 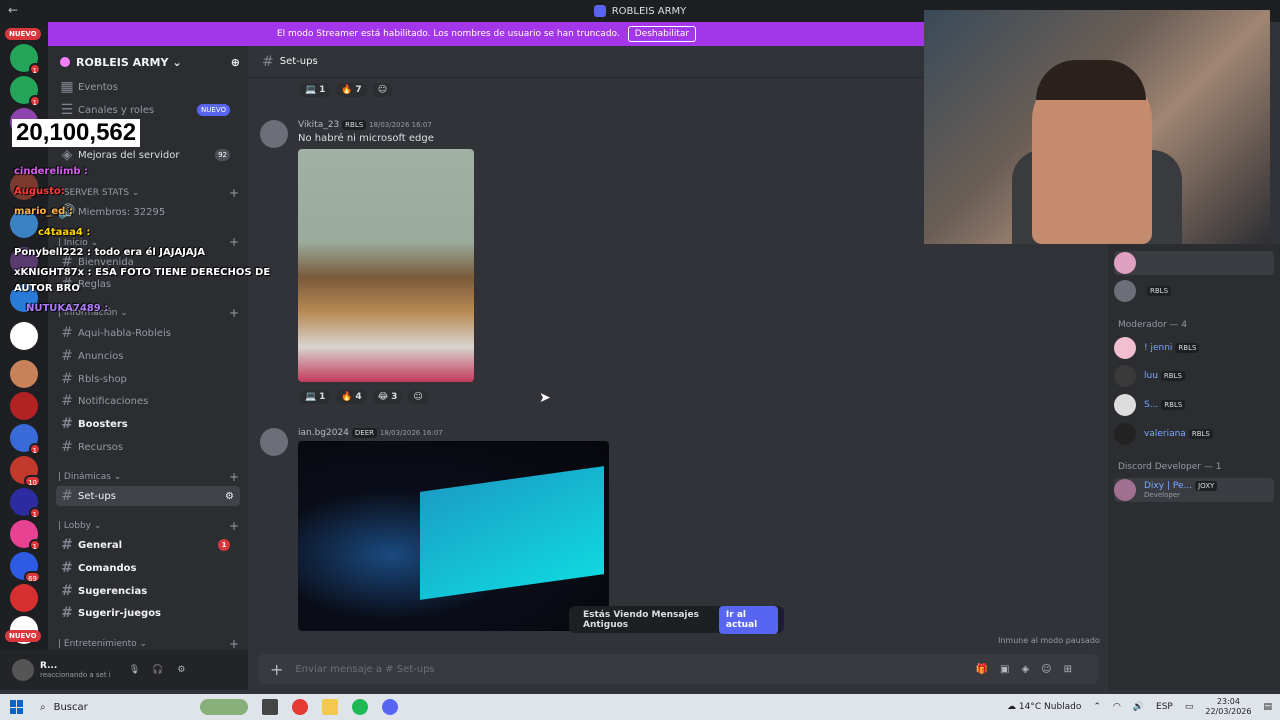 What do you see at coordinates (23, 636) in the screenshot?
I see `new-pill: NUEVO` at bounding box center [23, 636].